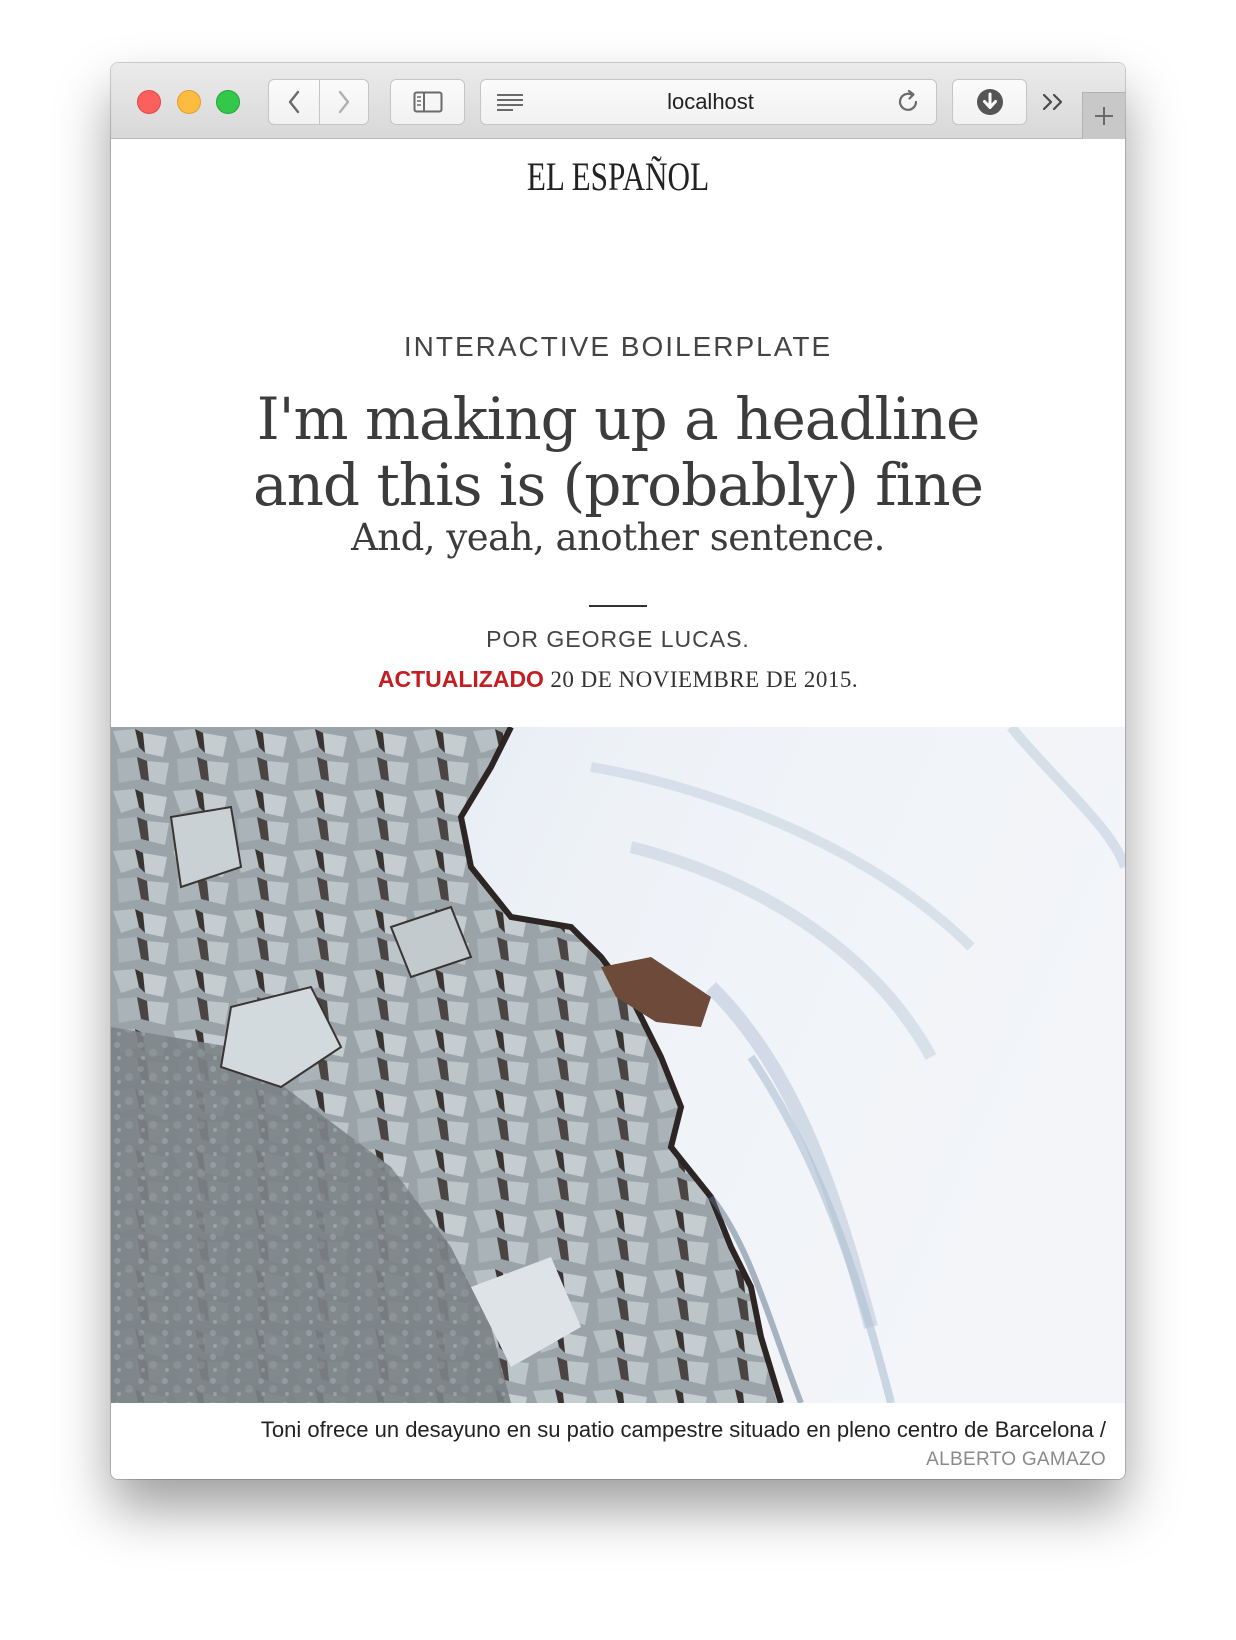  Describe the element at coordinates (618, 639) in the screenshot. I see `article-byline: POR GEORGE LUCAS.` at that location.